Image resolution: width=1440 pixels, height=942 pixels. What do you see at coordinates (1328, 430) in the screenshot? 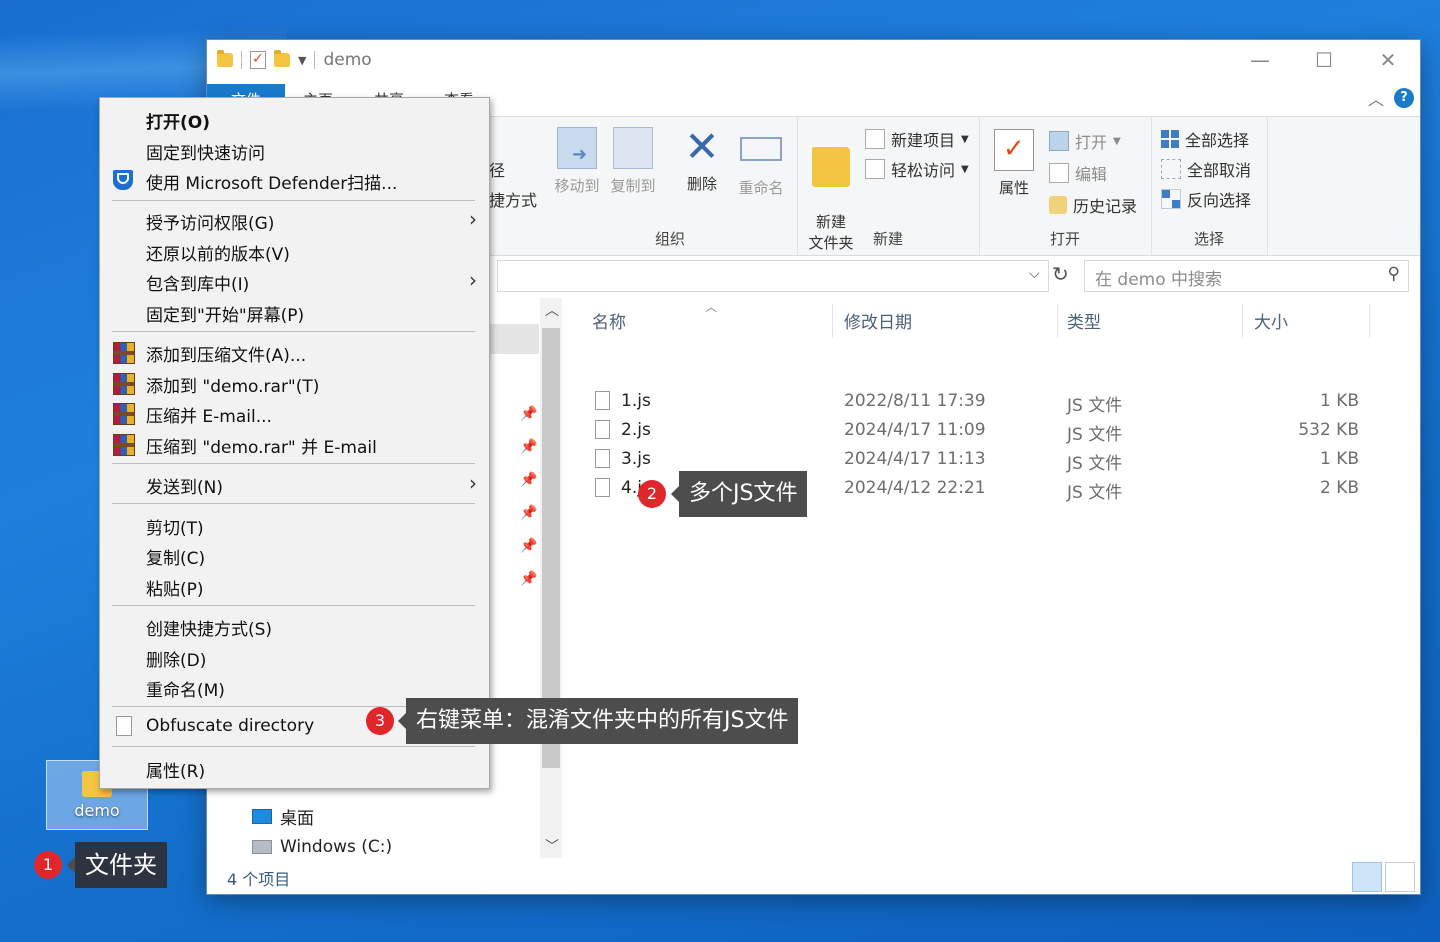
I see `file-size: 532 KB` at bounding box center [1328, 430].